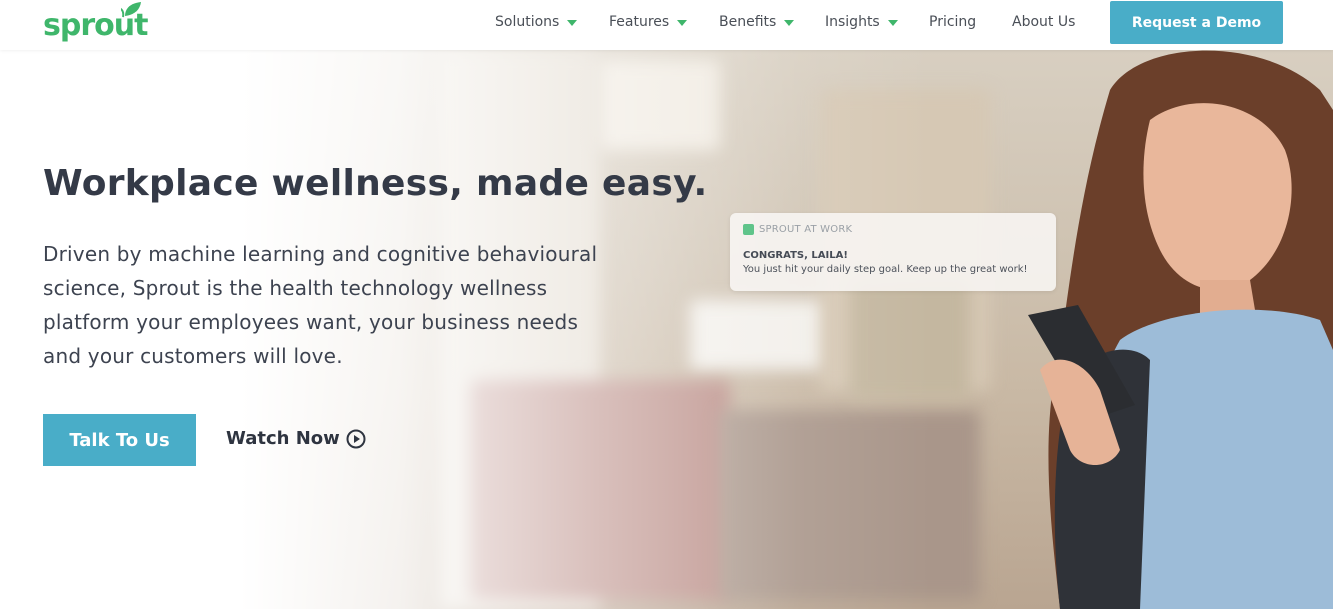 The height and width of the screenshot is (609, 1333). What do you see at coordinates (748, 229) in the screenshot?
I see `sprout-app-icon` at bounding box center [748, 229].